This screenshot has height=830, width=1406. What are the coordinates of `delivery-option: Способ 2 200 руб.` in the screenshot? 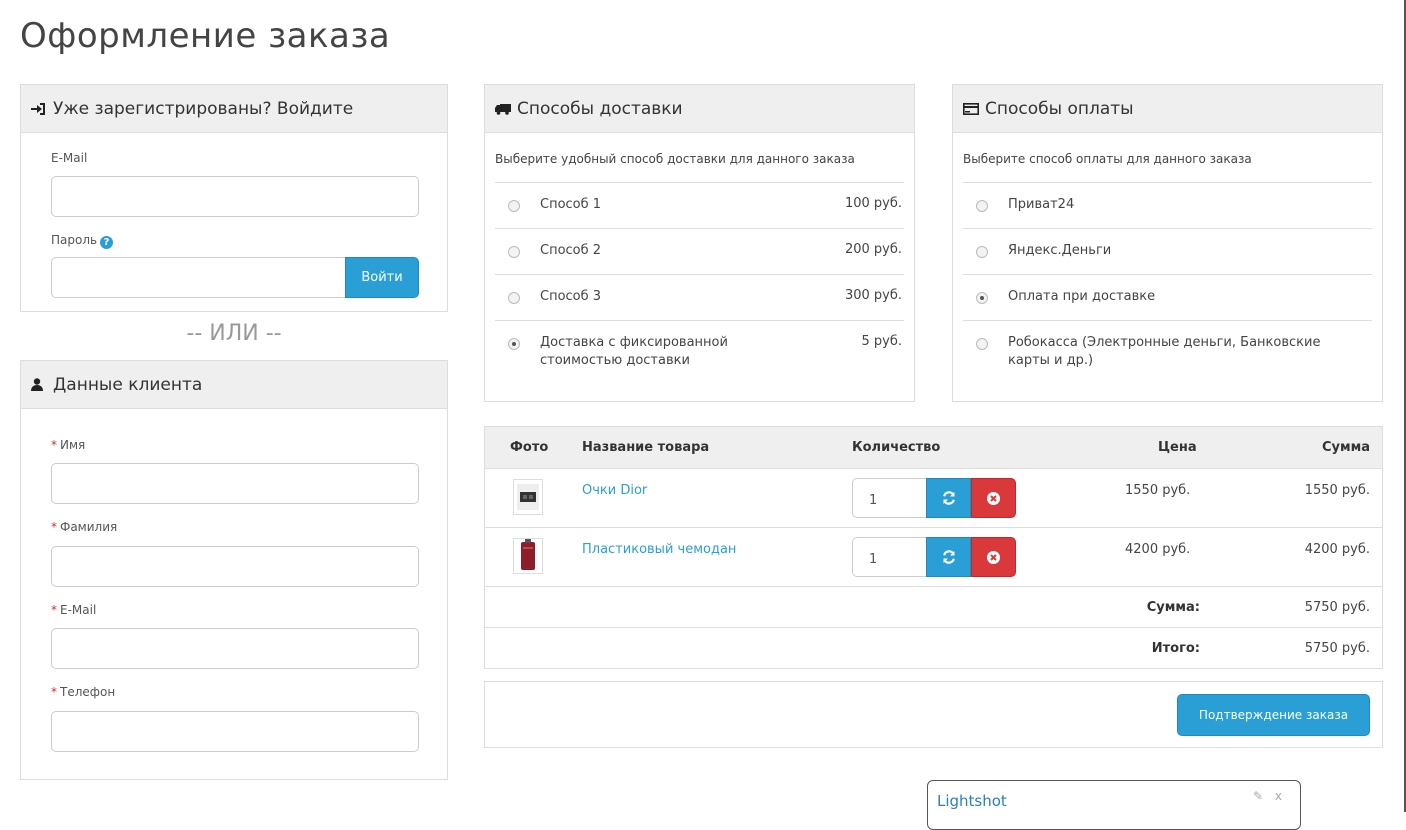 It's located at (699, 251).